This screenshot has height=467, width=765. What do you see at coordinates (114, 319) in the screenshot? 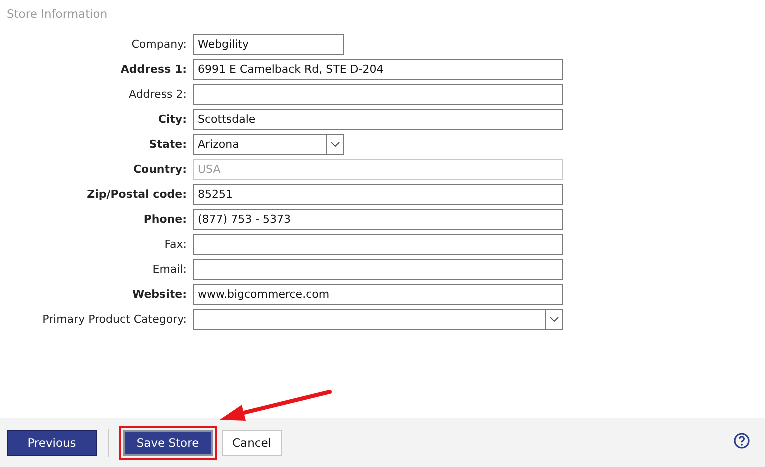
I see `field-label: Primary Product Category:` at bounding box center [114, 319].